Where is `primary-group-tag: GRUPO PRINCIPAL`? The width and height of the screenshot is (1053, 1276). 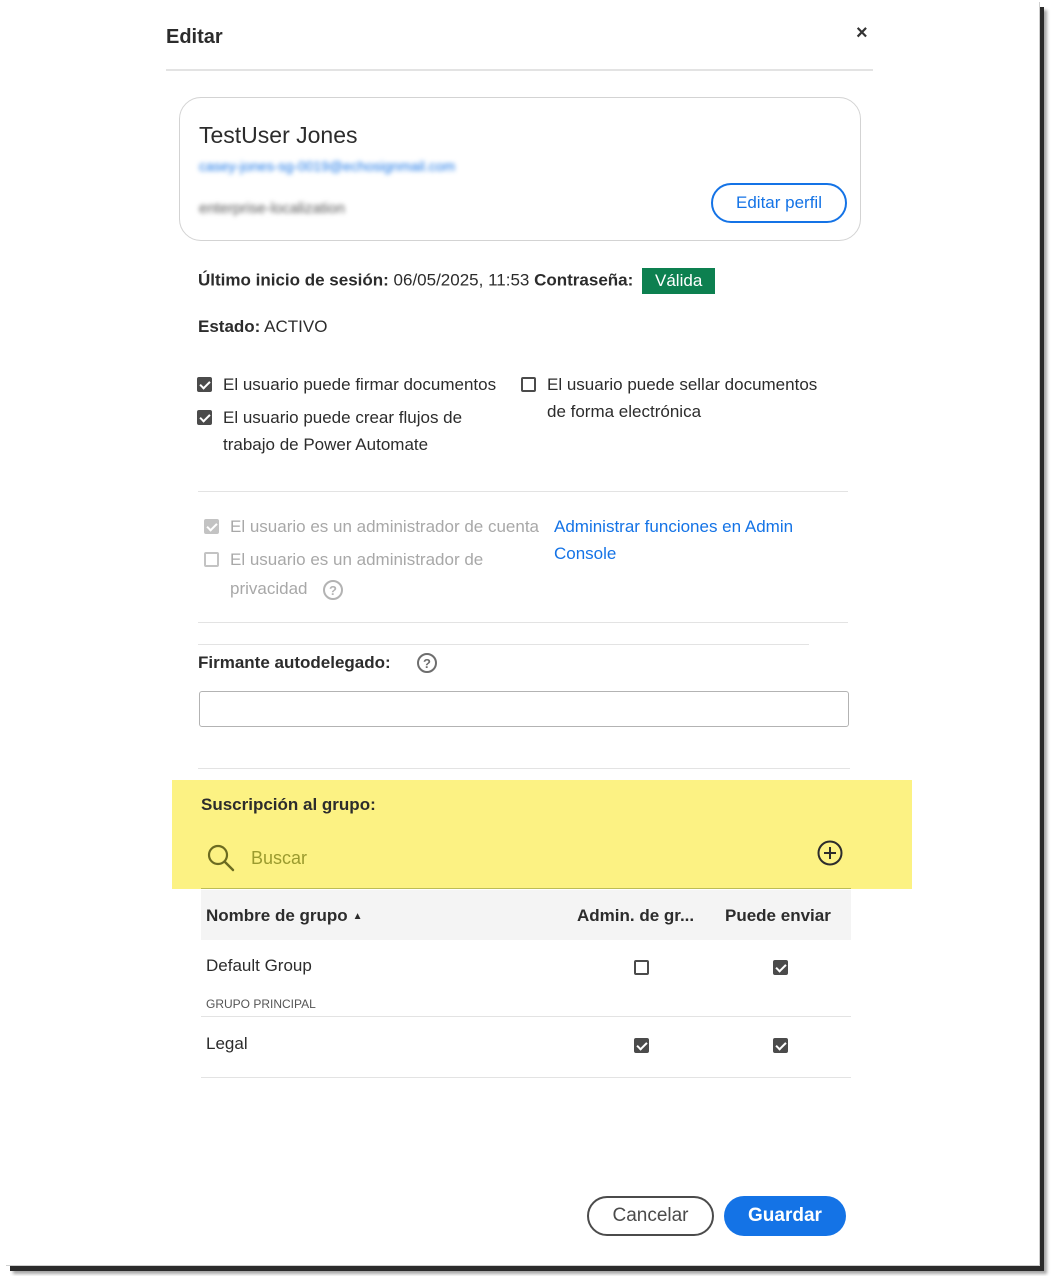 primary-group-tag: GRUPO PRINCIPAL is located at coordinates (261, 1004).